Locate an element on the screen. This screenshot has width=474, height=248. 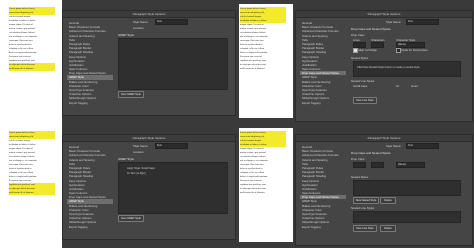
align-left-edge-label: Align Left Edge is located at coordinates (367, 50).